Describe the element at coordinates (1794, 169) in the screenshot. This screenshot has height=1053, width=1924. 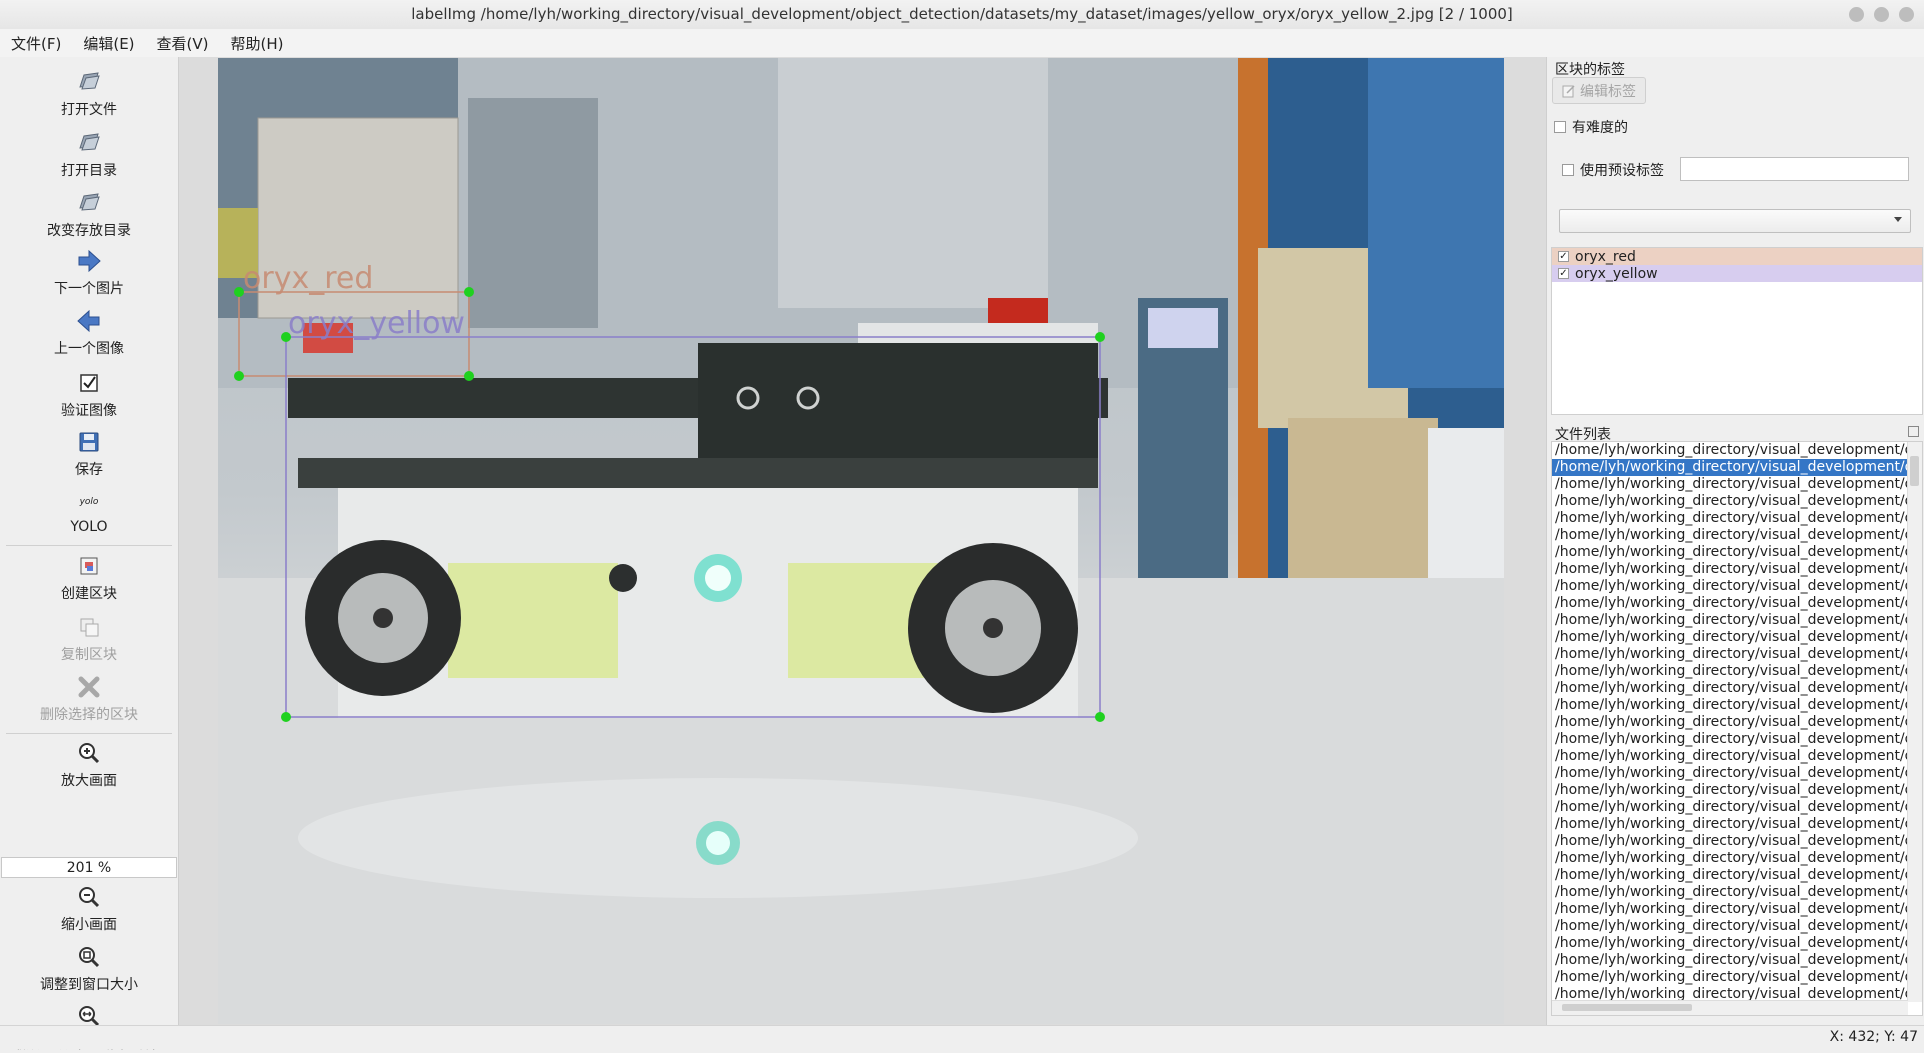
I see `default-label-input` at that location.